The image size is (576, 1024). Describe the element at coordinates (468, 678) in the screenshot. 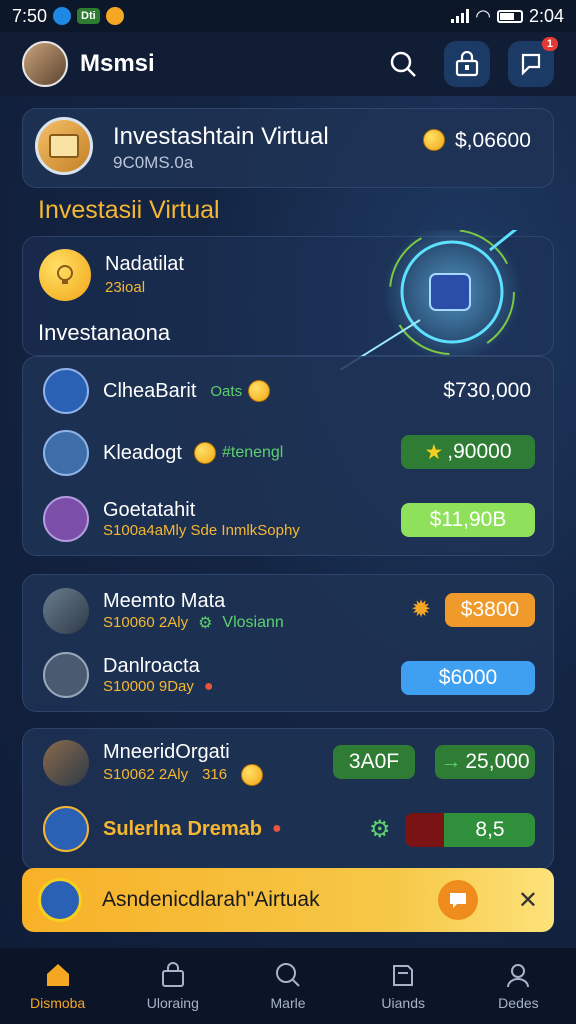

I see `value-pill: $6000` at that location.